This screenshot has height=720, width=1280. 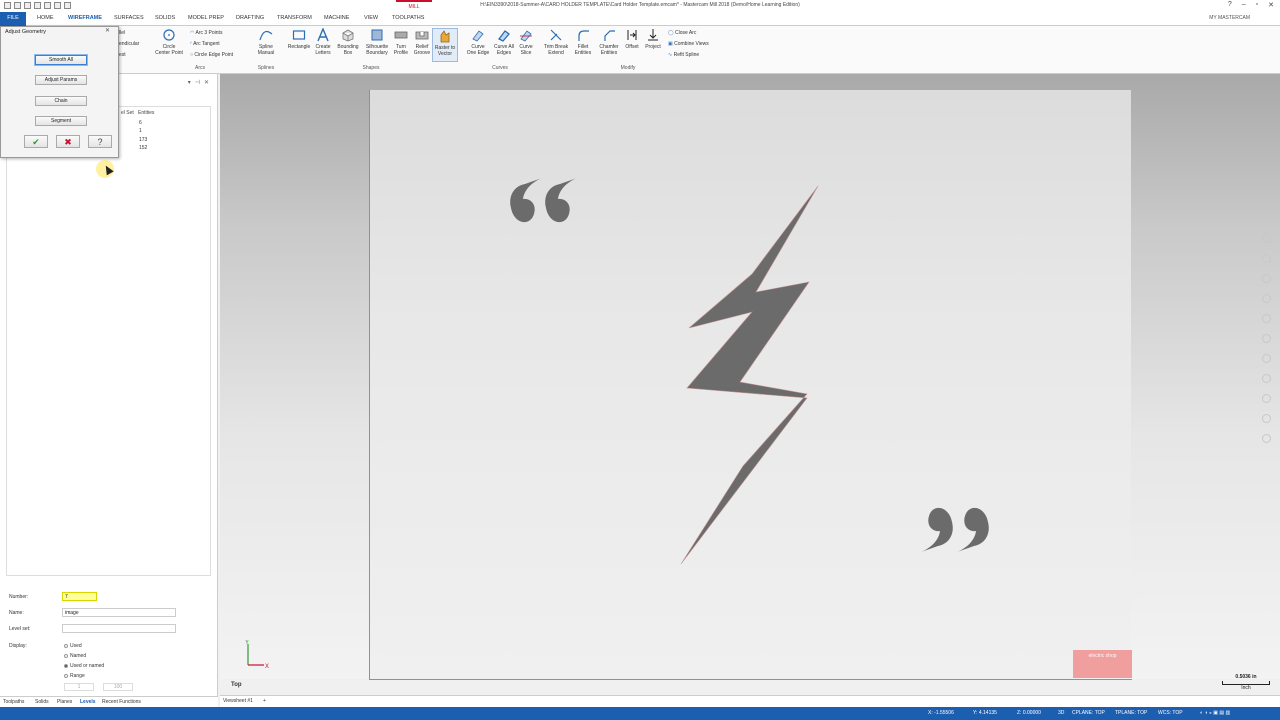 I want to click on tab-machine: MACHINE, so click(x=336, y=18).